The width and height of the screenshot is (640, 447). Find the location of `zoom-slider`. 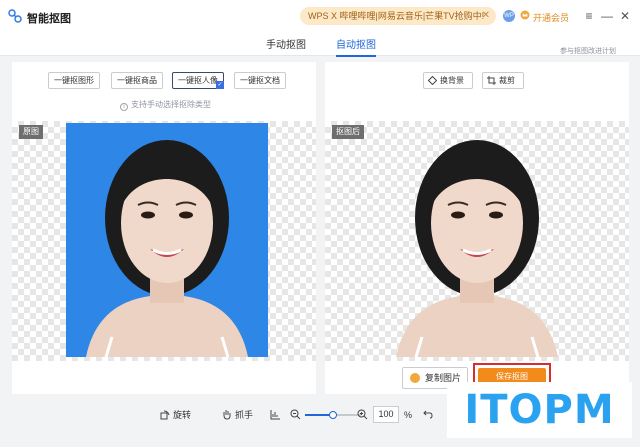

zoom-slider is located at coordinates (333, 415).